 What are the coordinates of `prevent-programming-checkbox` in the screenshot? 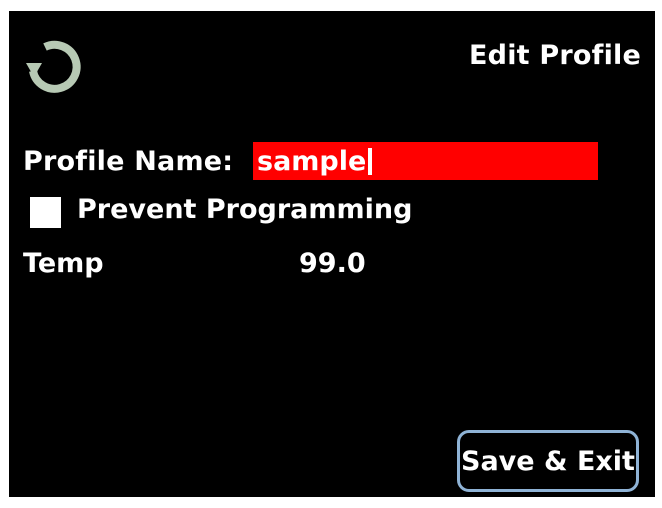 It's located at (45, 212).